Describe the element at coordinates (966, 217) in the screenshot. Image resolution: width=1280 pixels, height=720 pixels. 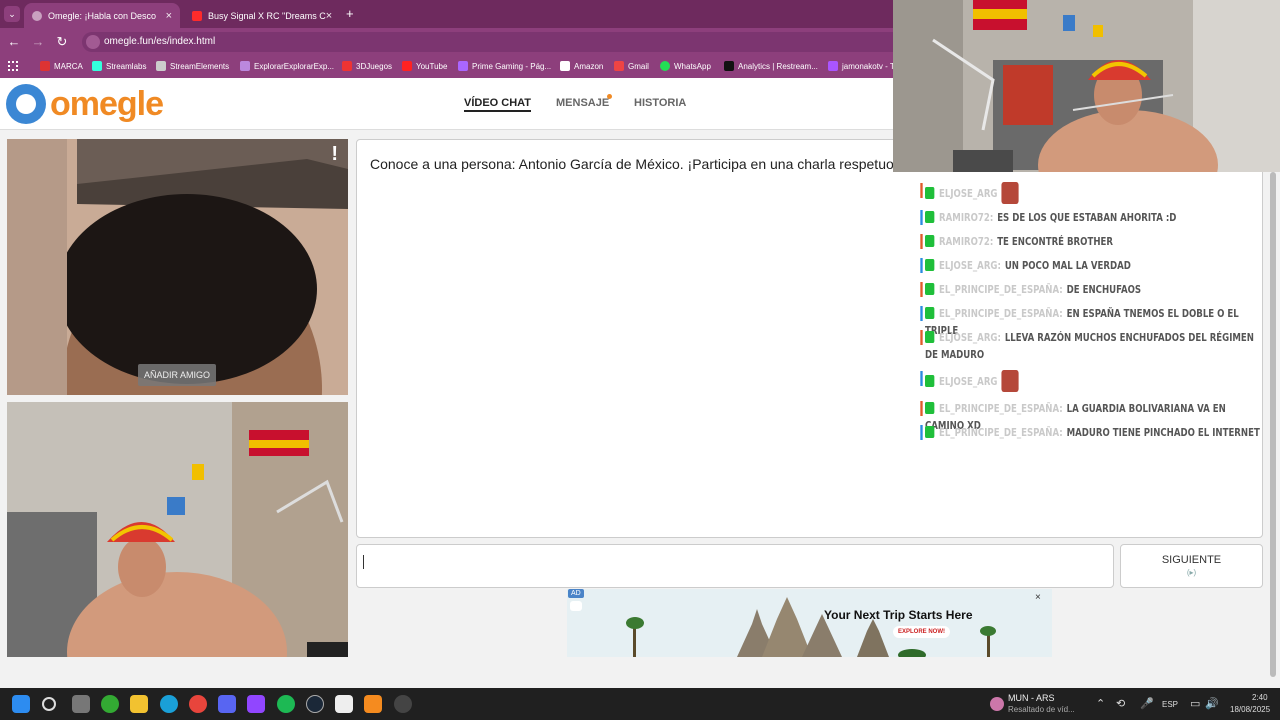
I see `chat-username: RAMIRO72:` at that location.